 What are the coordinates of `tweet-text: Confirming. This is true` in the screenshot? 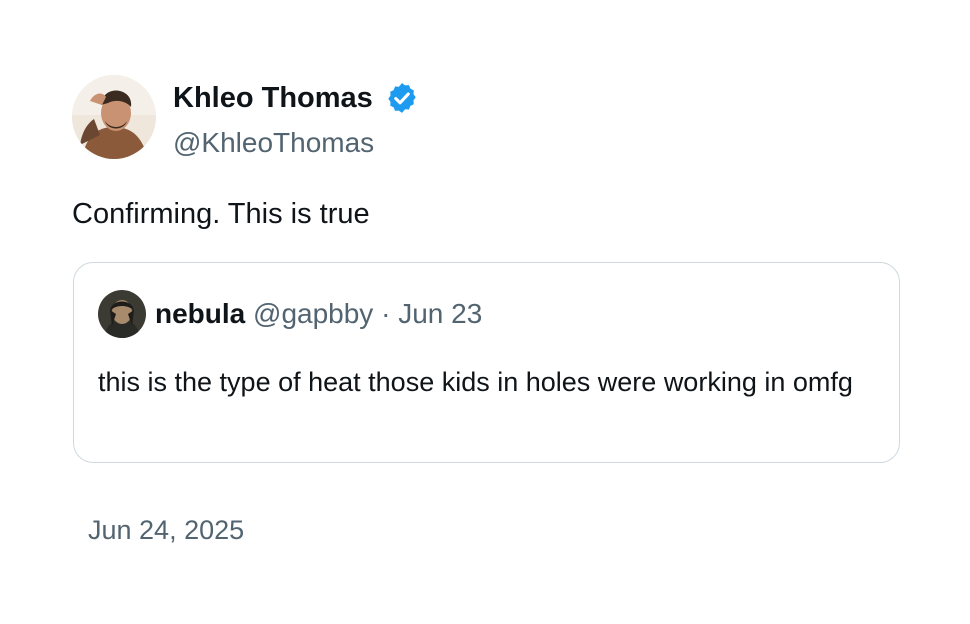 It's located at (221, 214).